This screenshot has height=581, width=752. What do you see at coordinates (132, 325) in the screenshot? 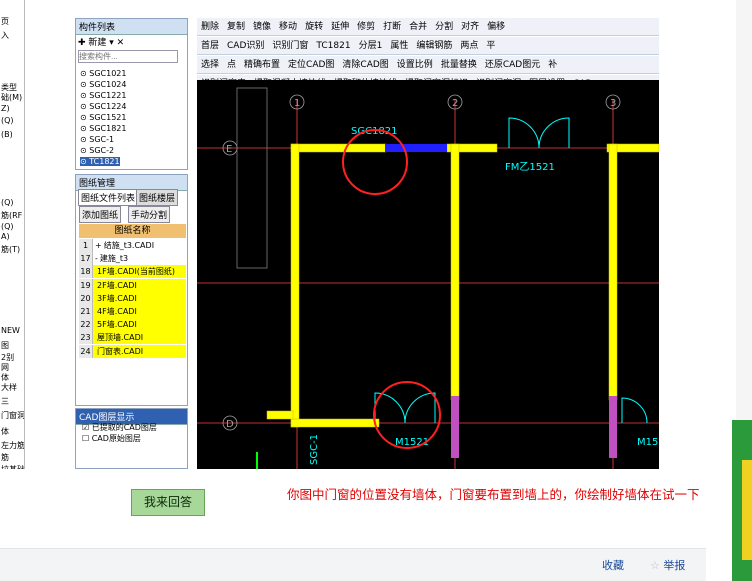
I see `drawing-row: 22 5F墙.CADI` at bounding box center [132, 325].